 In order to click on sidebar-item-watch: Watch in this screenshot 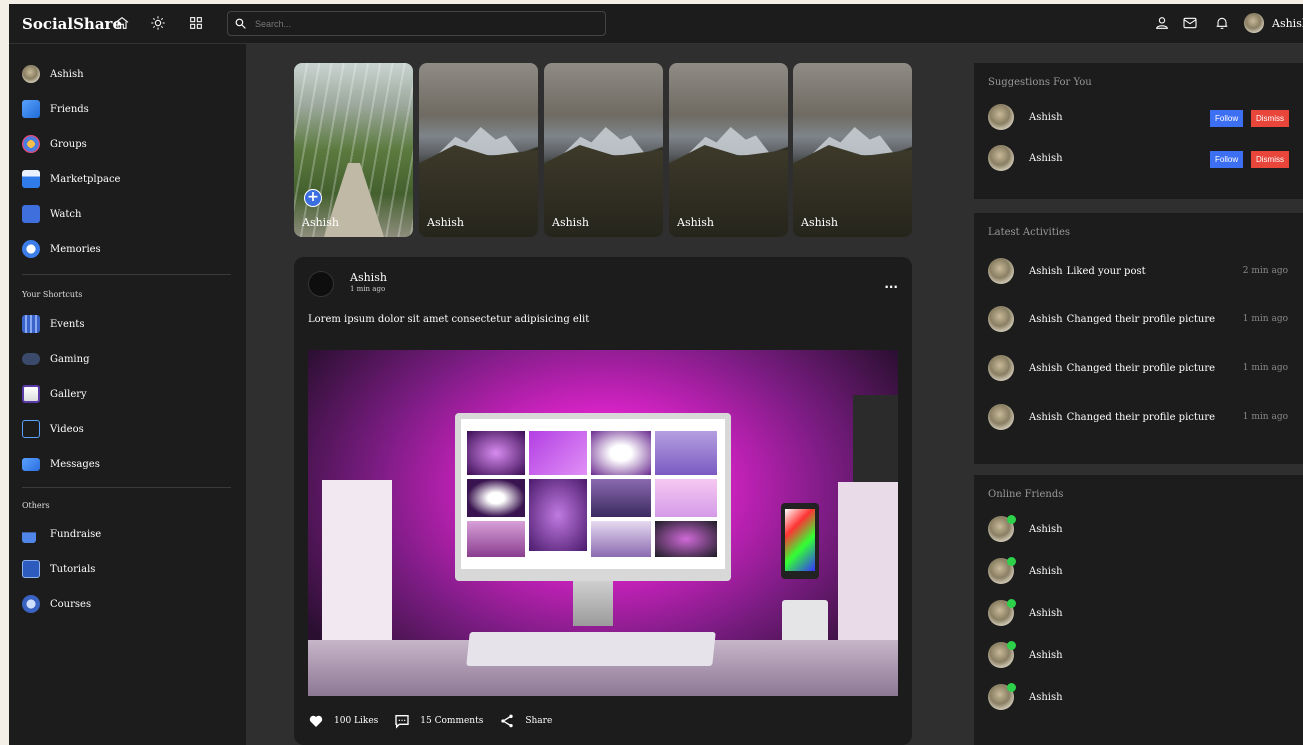, I will do `click(51, 214)`.